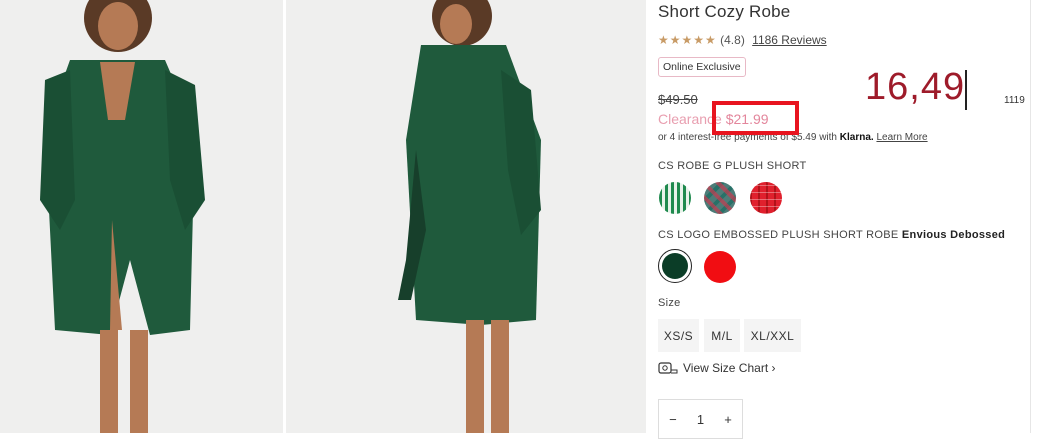 This screenshot has height=439, width=1039. What do you see at coordinates (729, 368) in the screenshot?
I see `view-size-chart-label: View Size Chart ›` at bounding box center [729, 368].